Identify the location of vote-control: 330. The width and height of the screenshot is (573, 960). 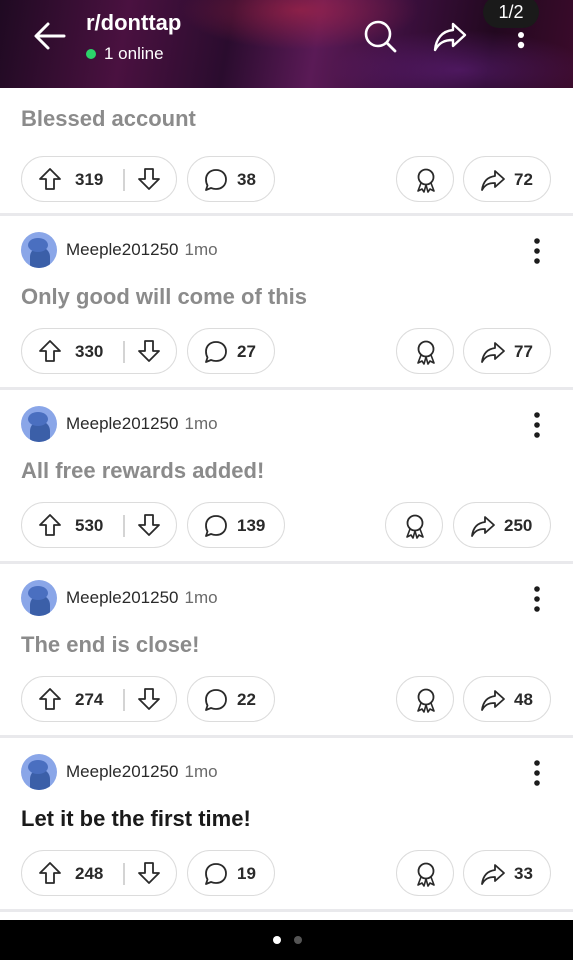
(99, 351).